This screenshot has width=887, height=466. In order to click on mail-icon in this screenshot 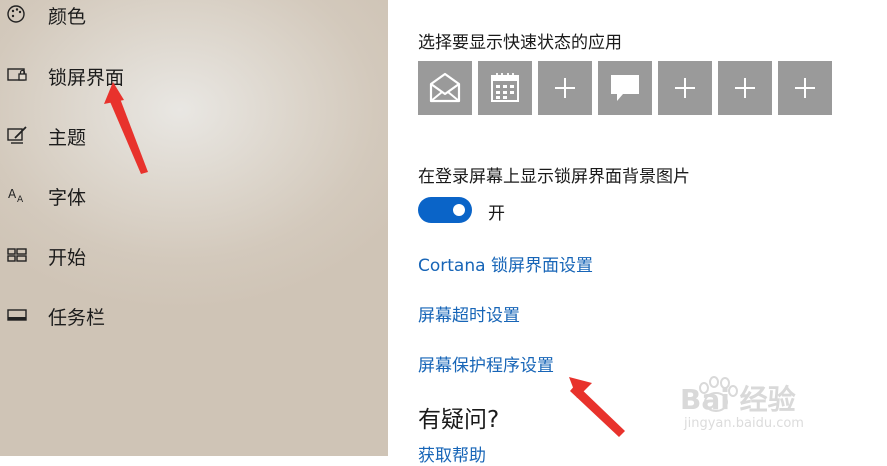, I will do `click(445, 87)`.